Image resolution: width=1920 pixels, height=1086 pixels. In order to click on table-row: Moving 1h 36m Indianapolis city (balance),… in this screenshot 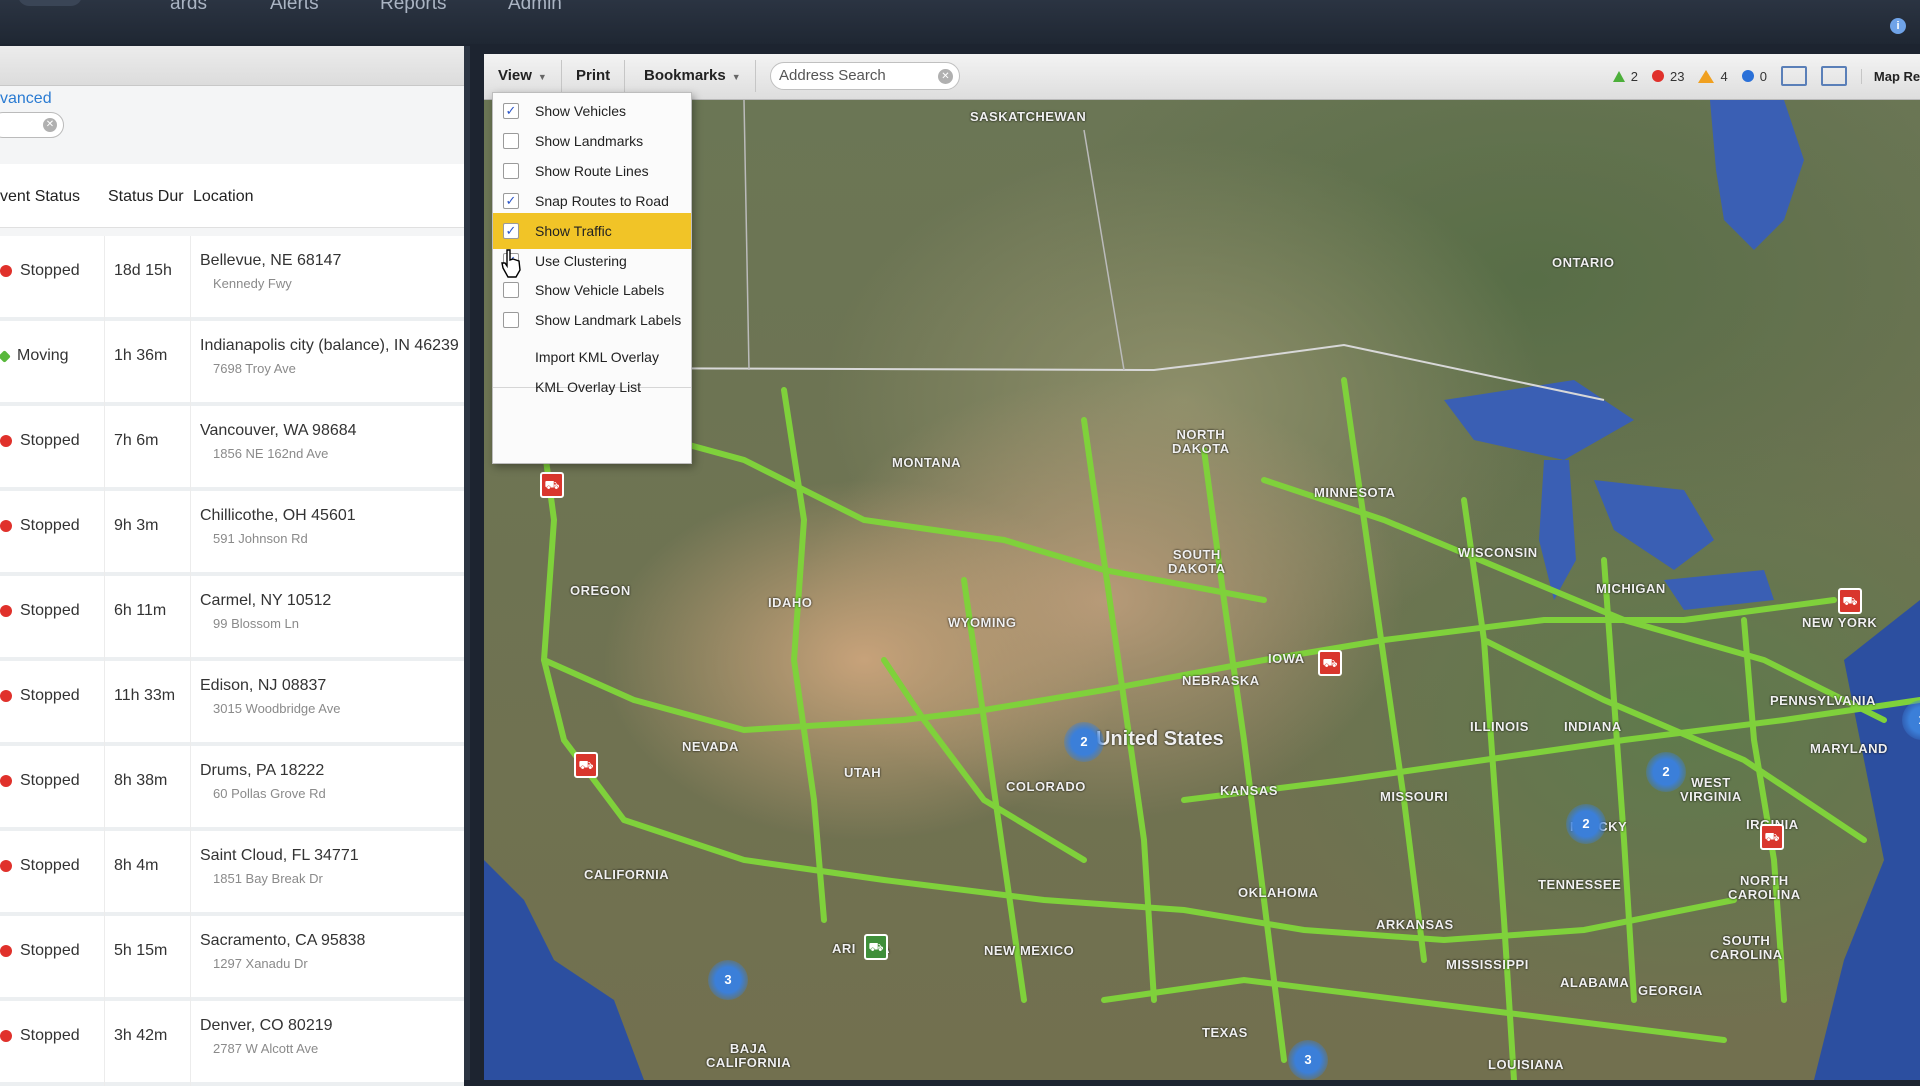, I will do `click(232, 363)`.